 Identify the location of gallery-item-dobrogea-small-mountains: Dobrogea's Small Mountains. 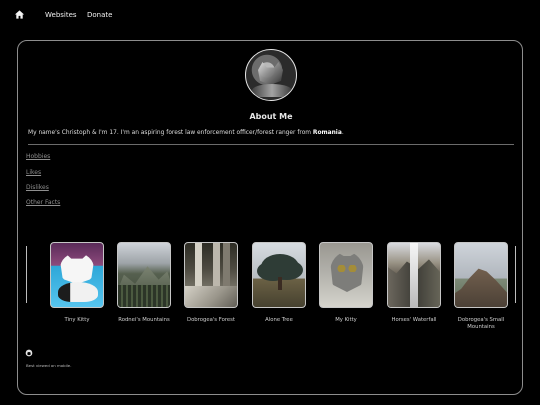
(481, 287).